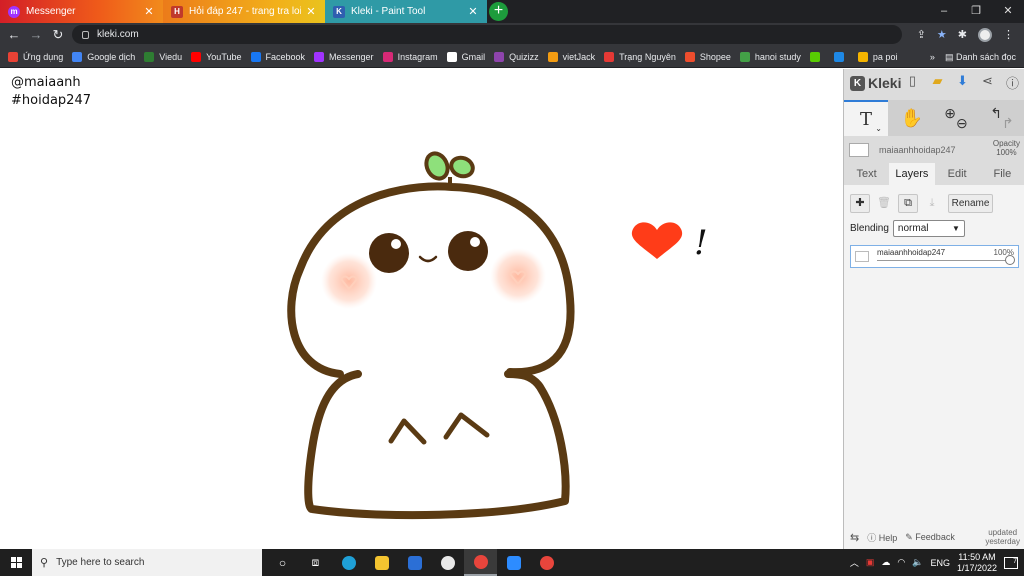 The width and height of the screenshot is (1024, 576). What do you see at coordinates (707, 56) in the screenshot?
I see `bookmark-item: Shopee` at bounding box center [707, 56].